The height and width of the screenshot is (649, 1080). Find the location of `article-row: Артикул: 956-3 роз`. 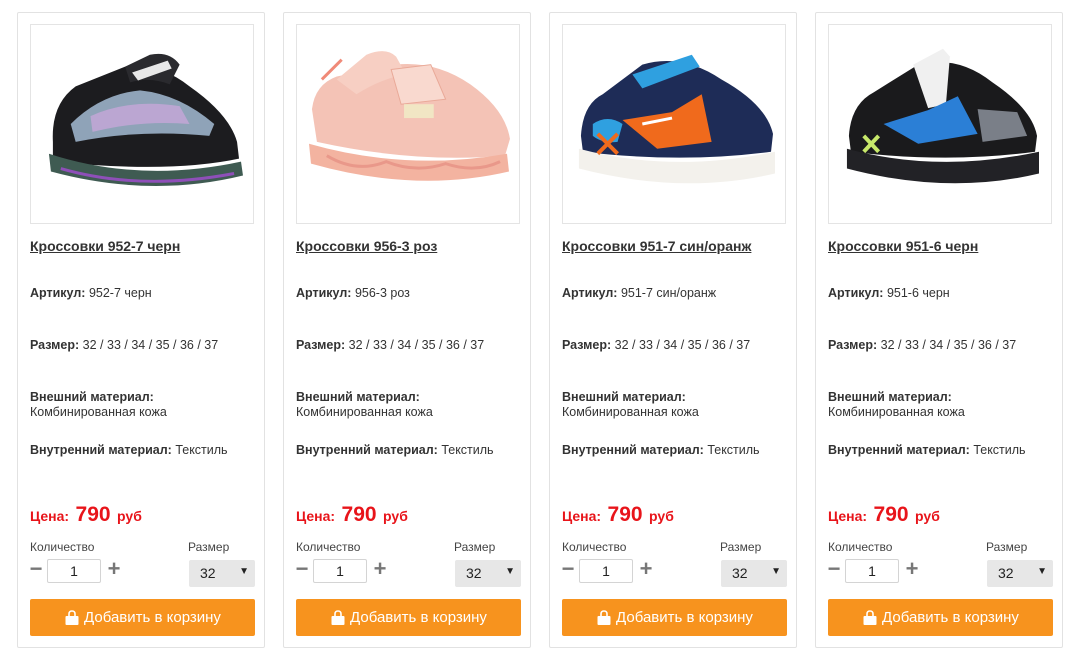

article-row: Артикул: 956-3 роз is located at coordinates (353, 293).